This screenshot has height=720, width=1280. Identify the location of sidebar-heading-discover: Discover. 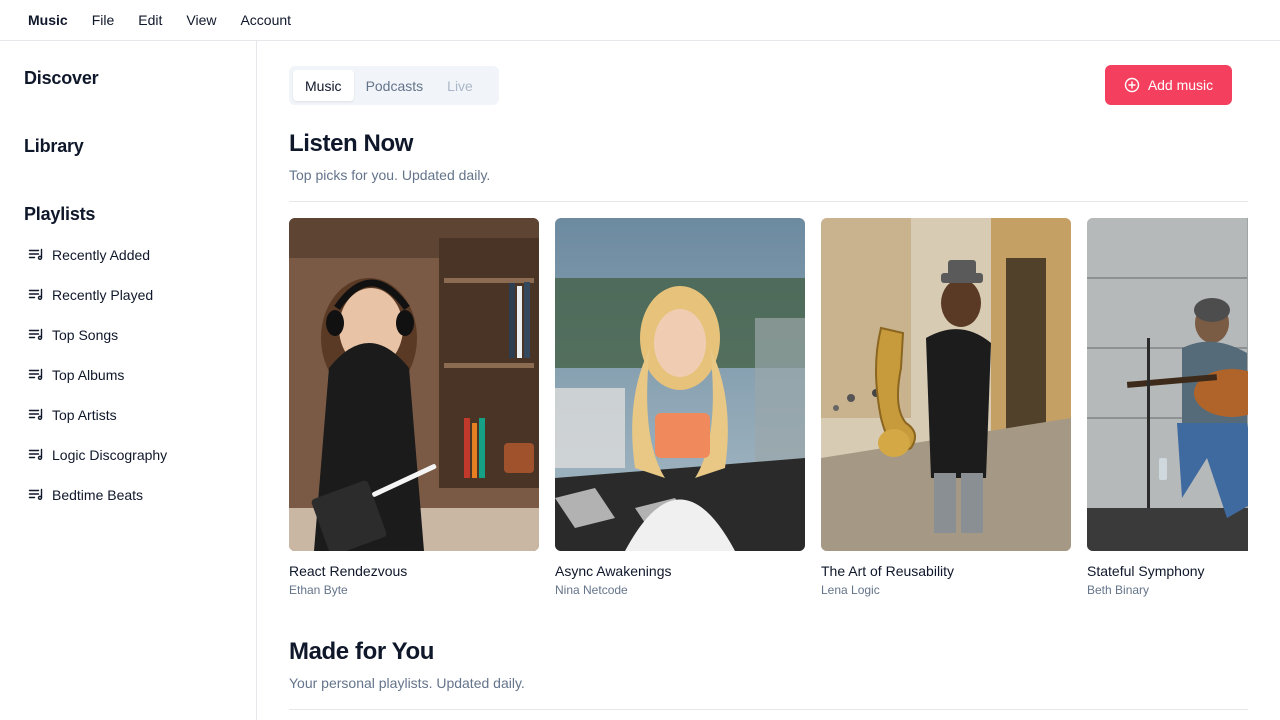
(61, 78).